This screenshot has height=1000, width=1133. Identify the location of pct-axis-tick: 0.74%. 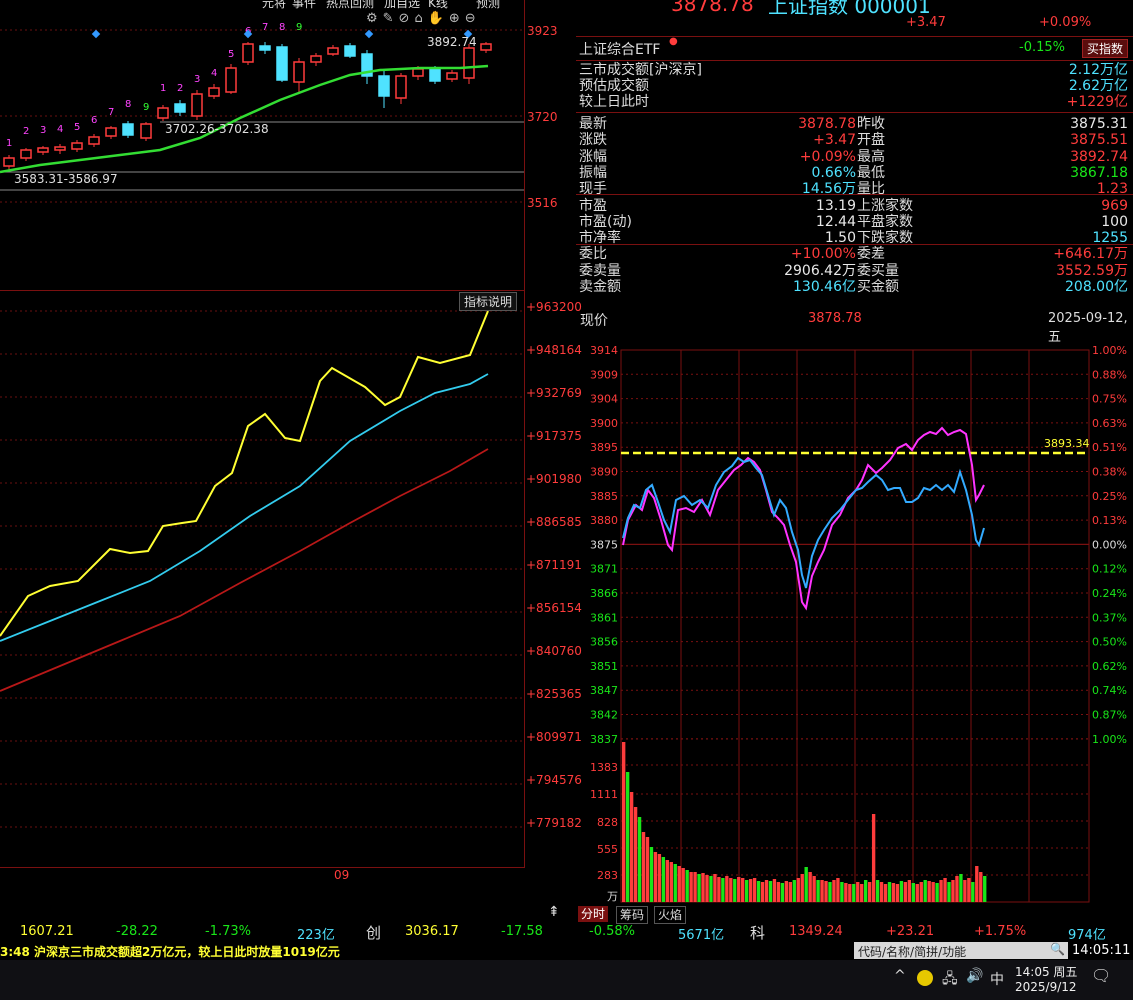
(1109, 690).